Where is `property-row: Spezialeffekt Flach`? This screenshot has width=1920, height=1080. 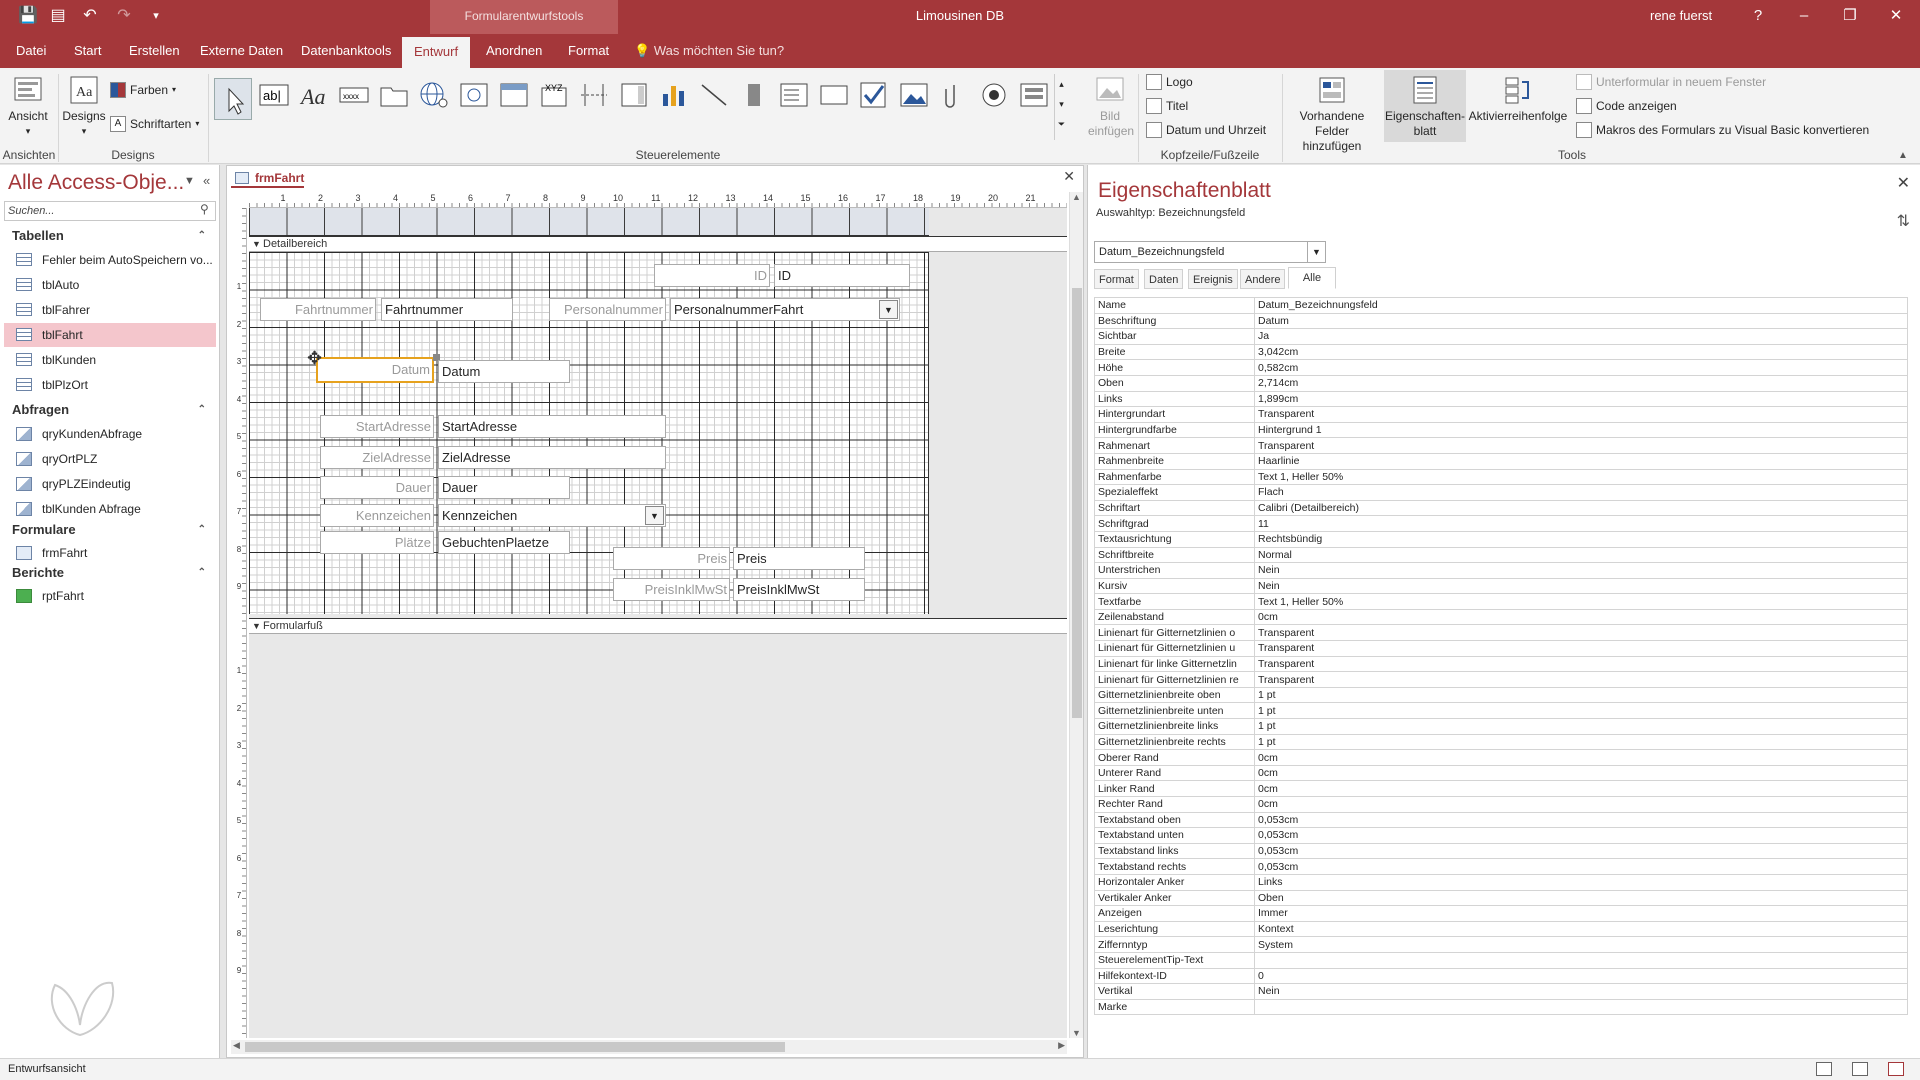 property-row: Spezialeffekt Flach is located at coordinates (1501, 492).